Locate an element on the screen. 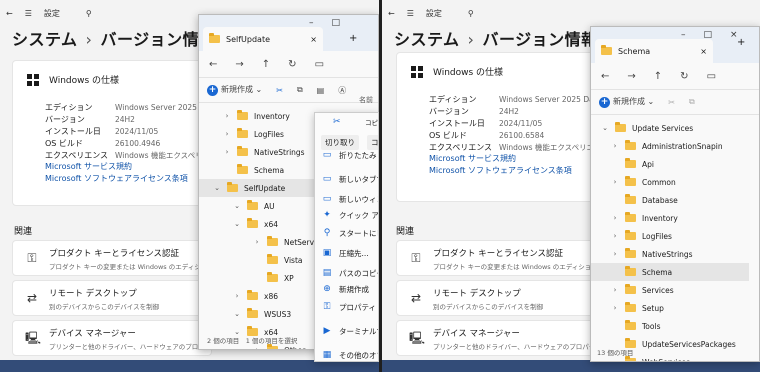 The height and width of the screenshot is (372, 760). folder-label: SelfUpdate is located at coordinates (265, 188).